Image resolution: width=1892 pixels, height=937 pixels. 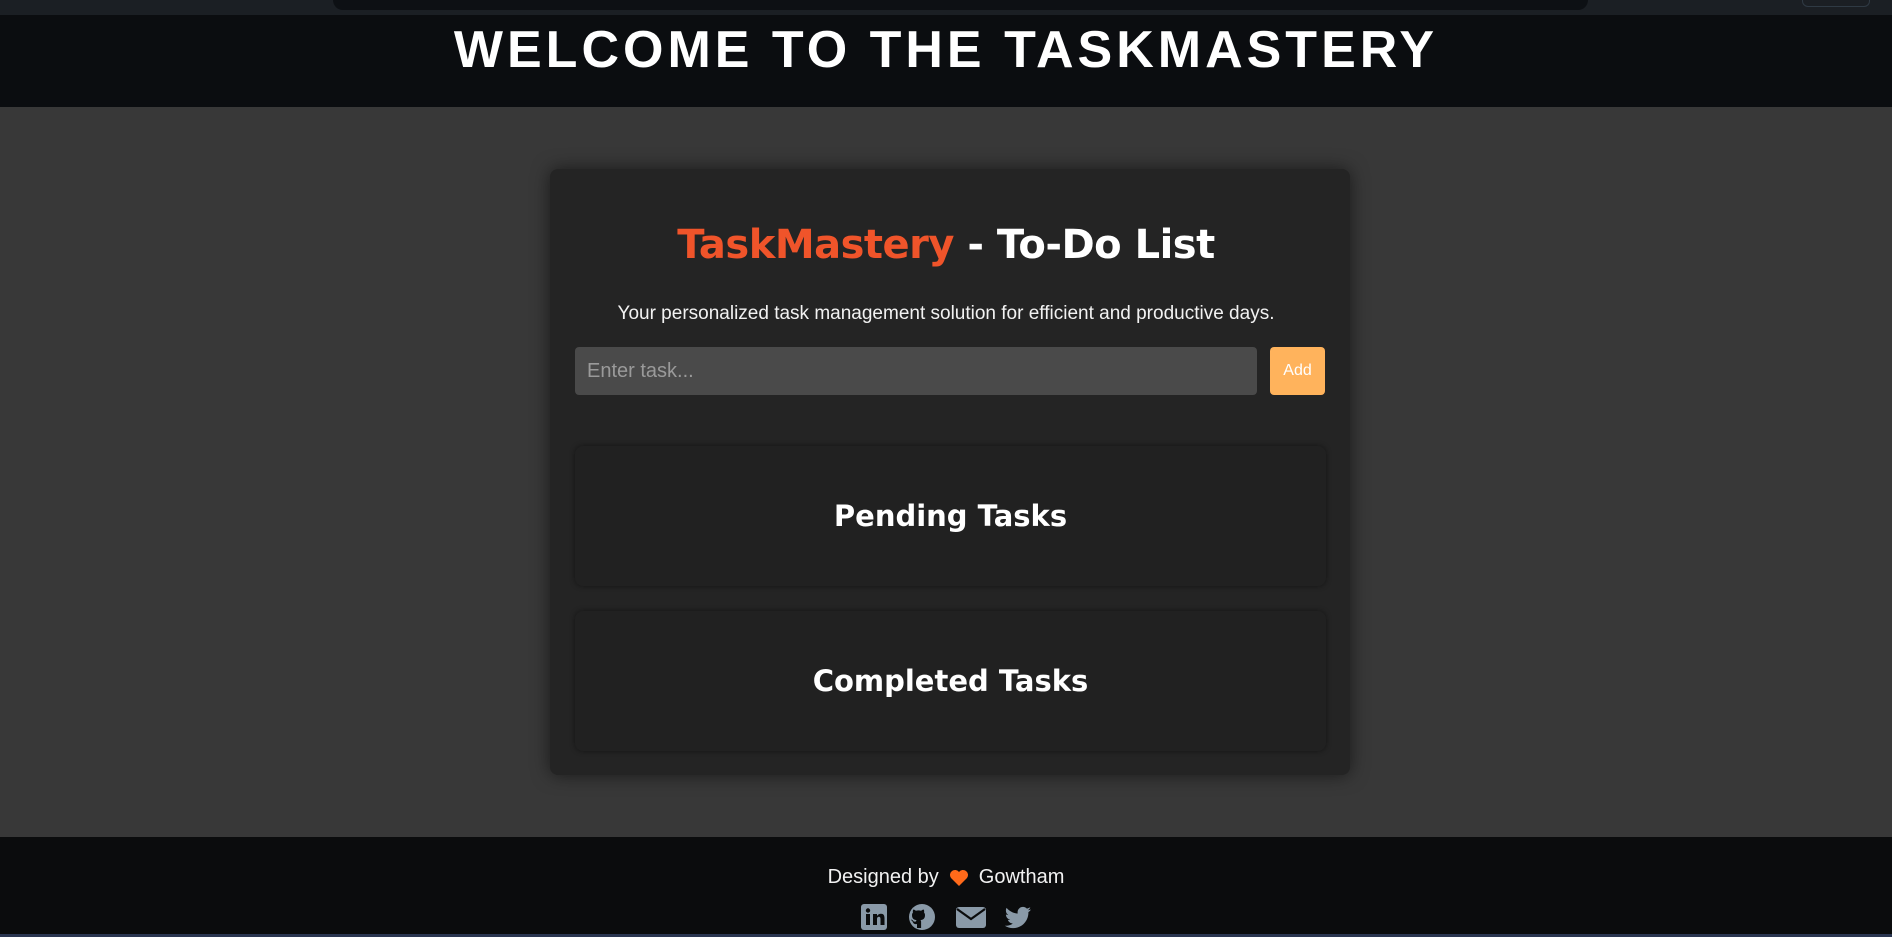 I want to click on github-icon, so click(x=922, y=917).